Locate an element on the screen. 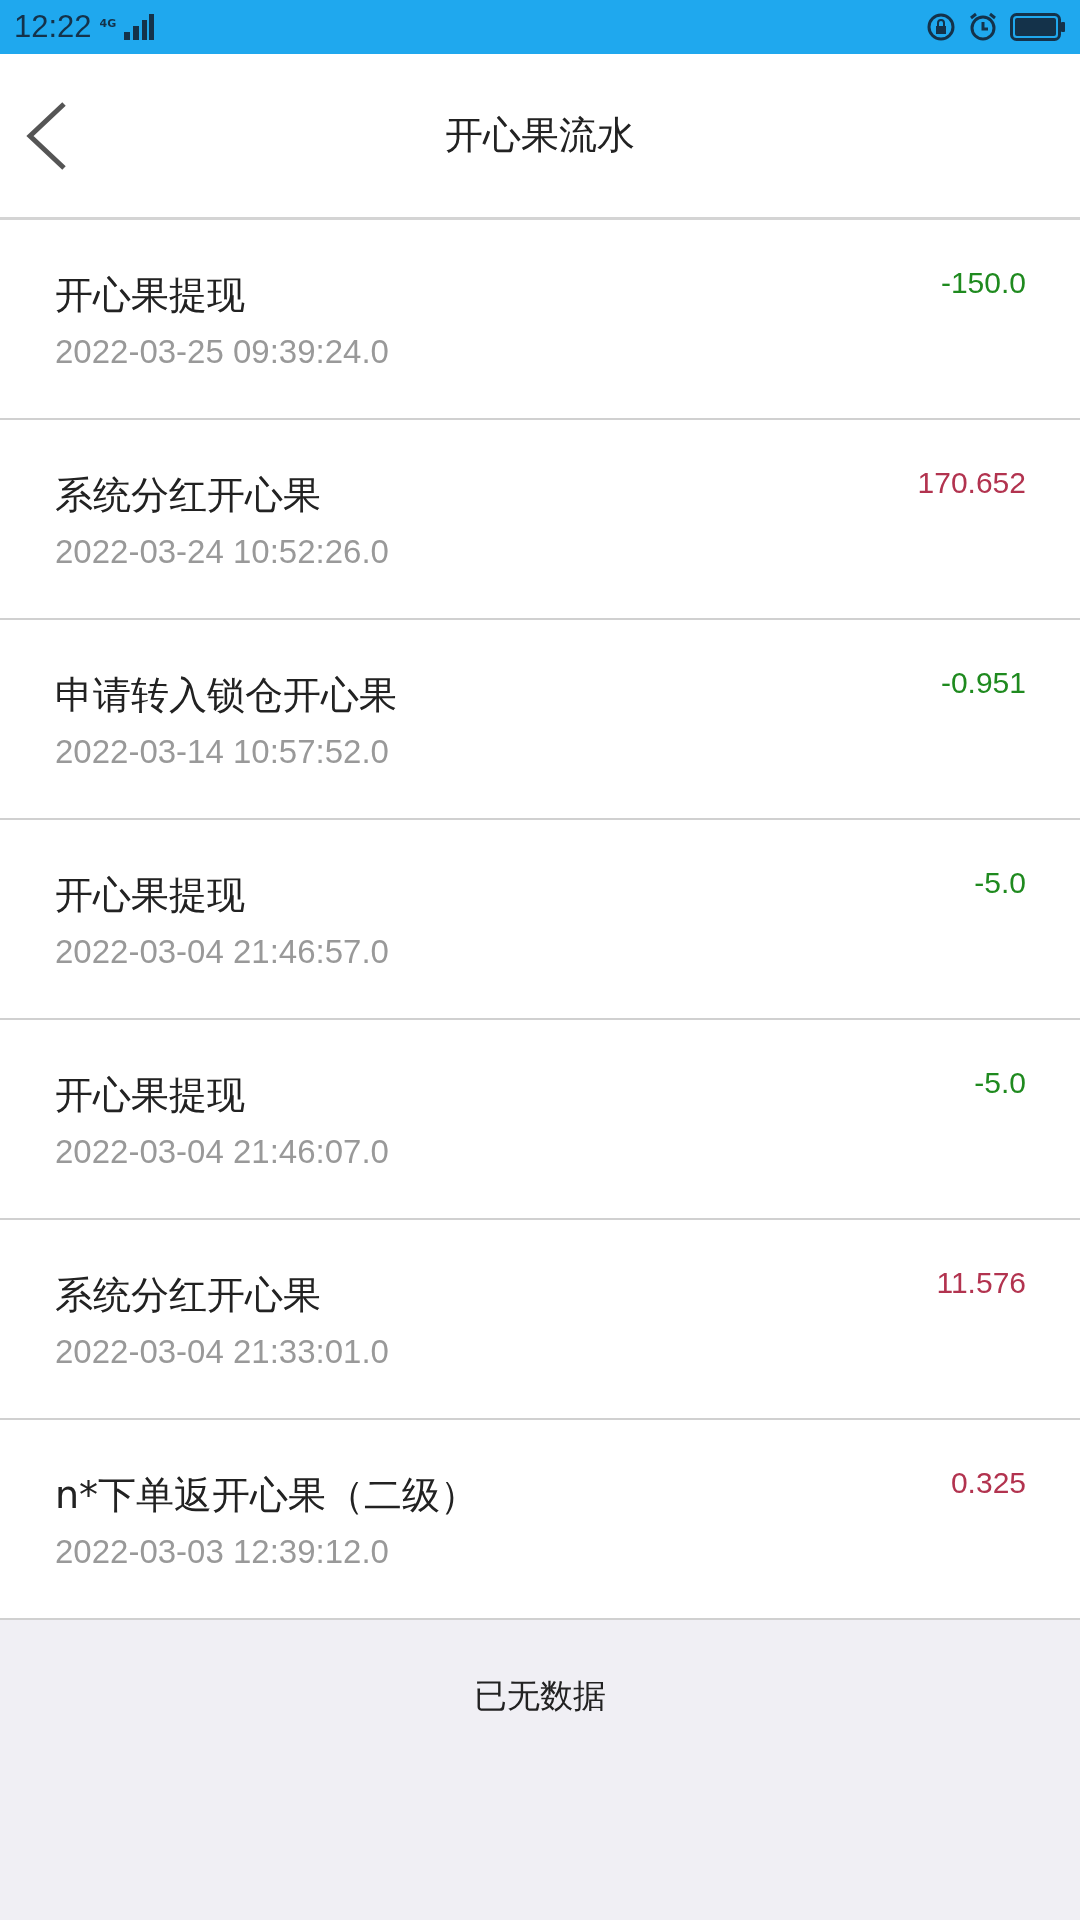  signal-icon is located at coordinates (139, 27).